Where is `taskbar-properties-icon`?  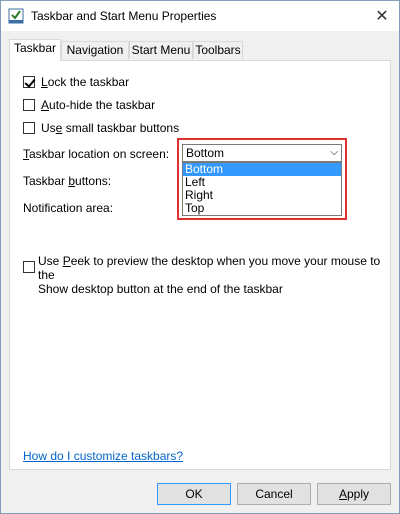
taskbar-properties-icon is located at coordinates (16, 16).